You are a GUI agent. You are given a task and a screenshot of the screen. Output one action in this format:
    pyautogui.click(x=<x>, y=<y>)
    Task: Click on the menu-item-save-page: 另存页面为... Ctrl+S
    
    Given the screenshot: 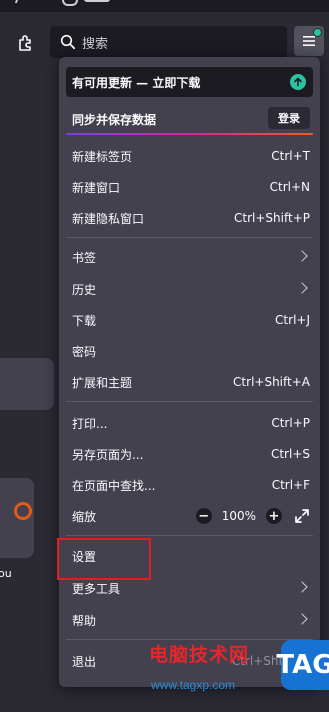 What is the action you would take?
    pyautogui.click(x=189, y=454)
    